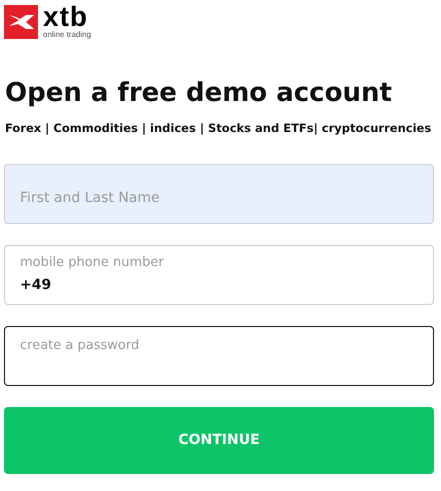 The image size is (441, 491). I want to click on logo-icon, so click(21, 22).